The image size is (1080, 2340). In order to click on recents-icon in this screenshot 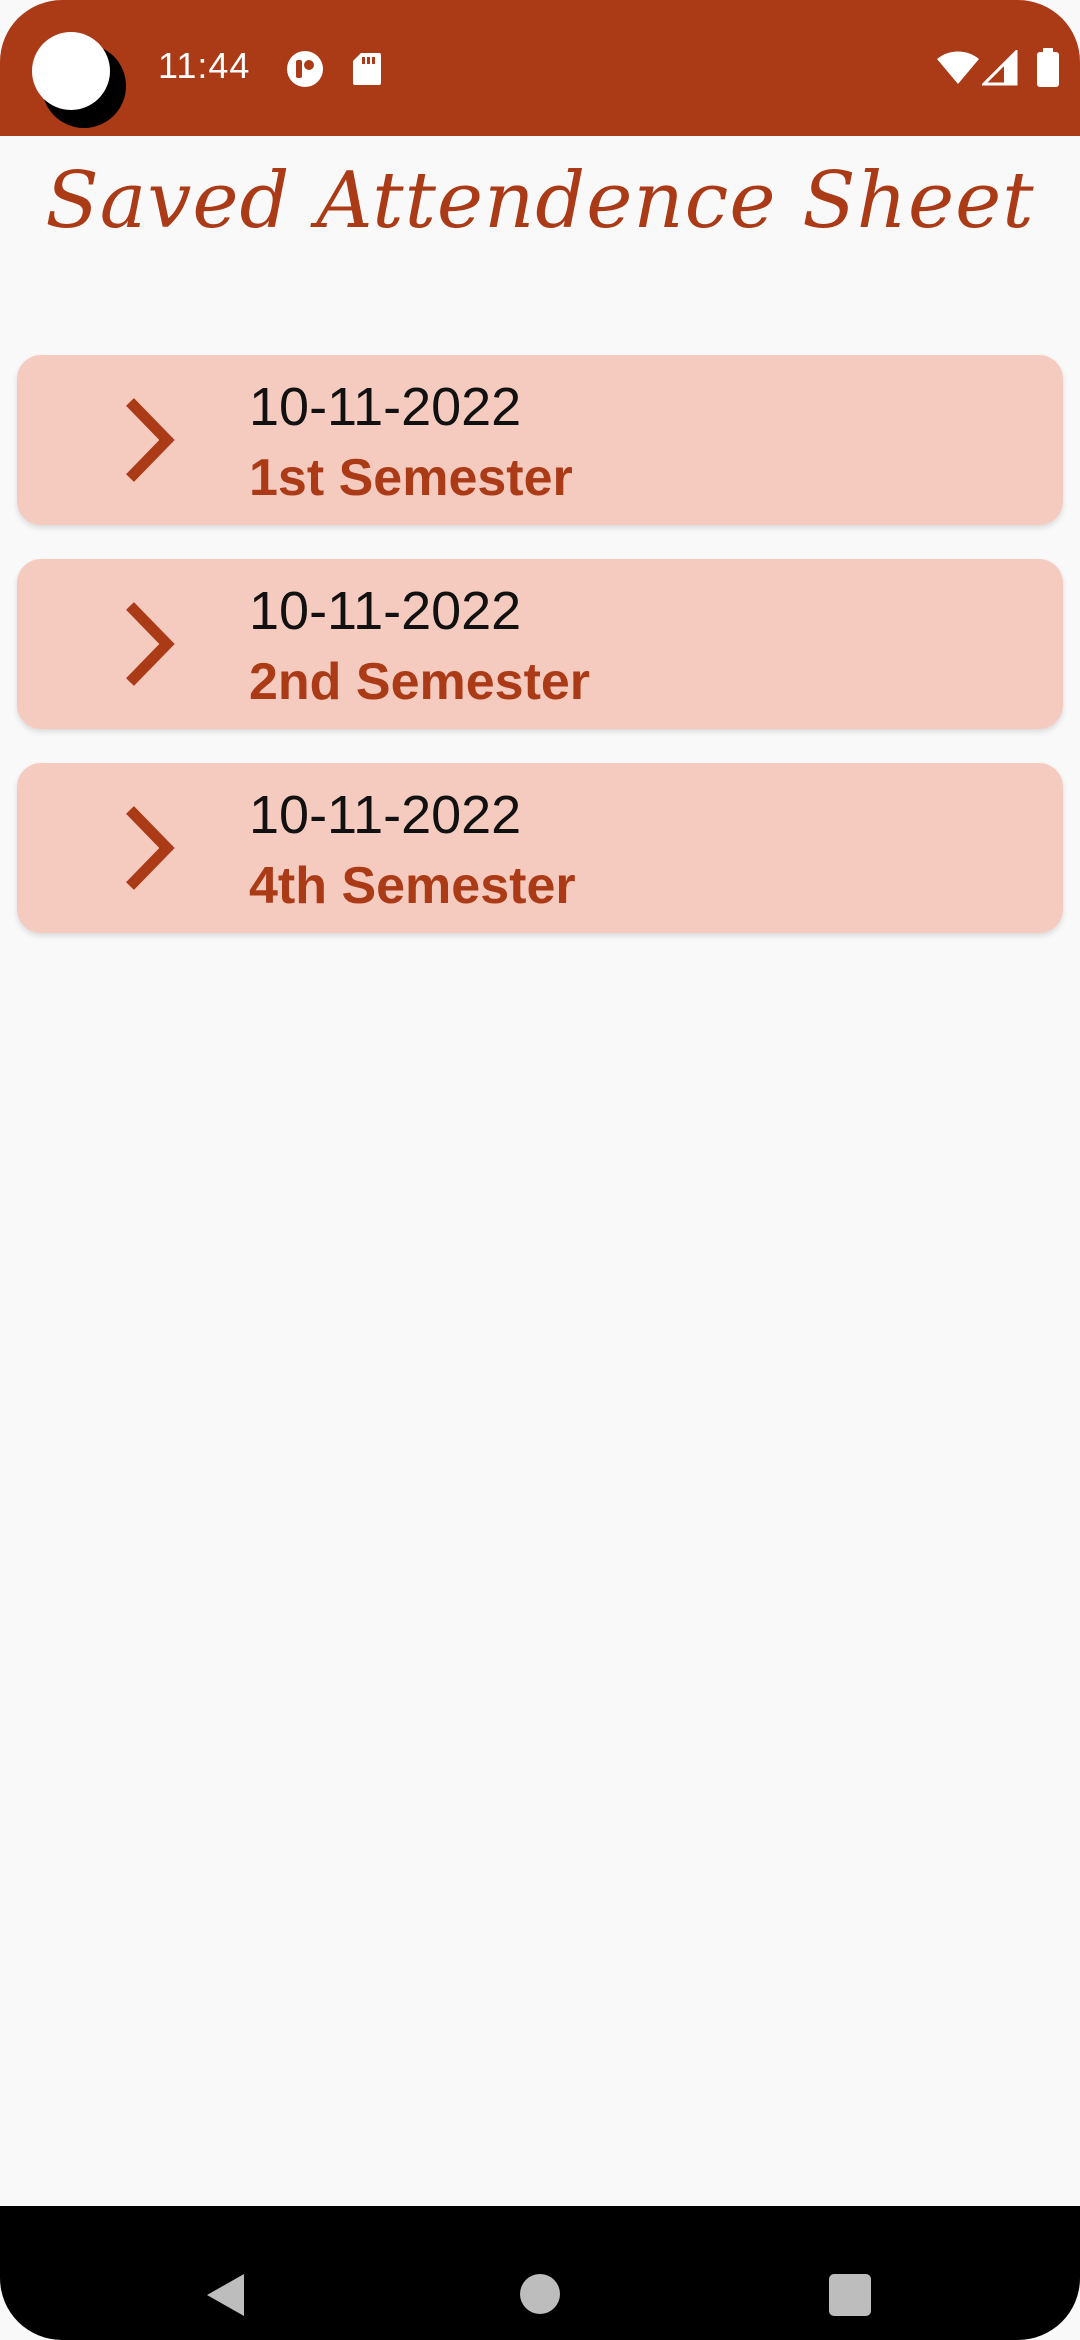, I will do `click(850, 2295)`.